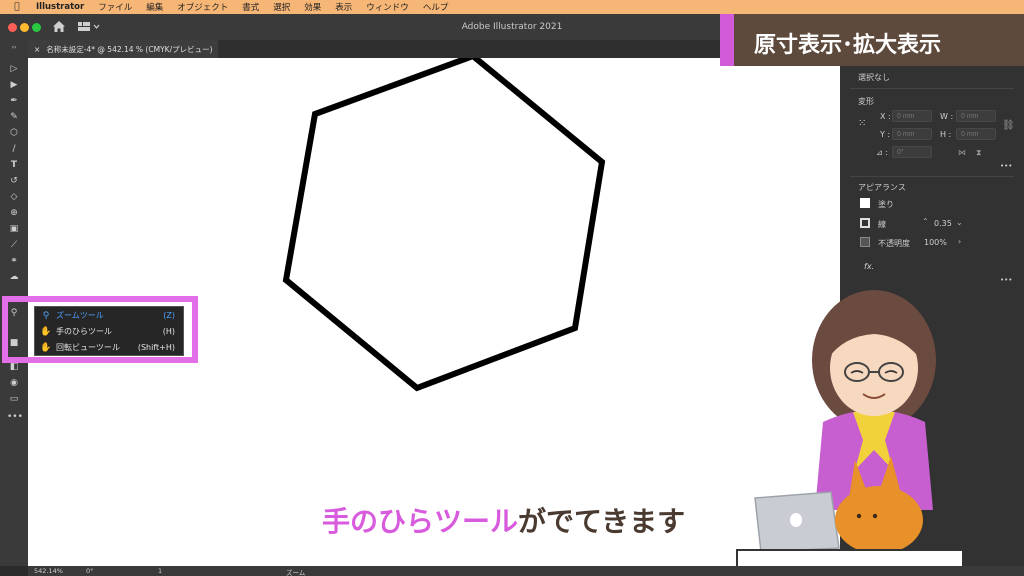 This screenshot has height=576, width=1024. I want to click on direct-selection-tool-icon: ▶, so click(14, 85).